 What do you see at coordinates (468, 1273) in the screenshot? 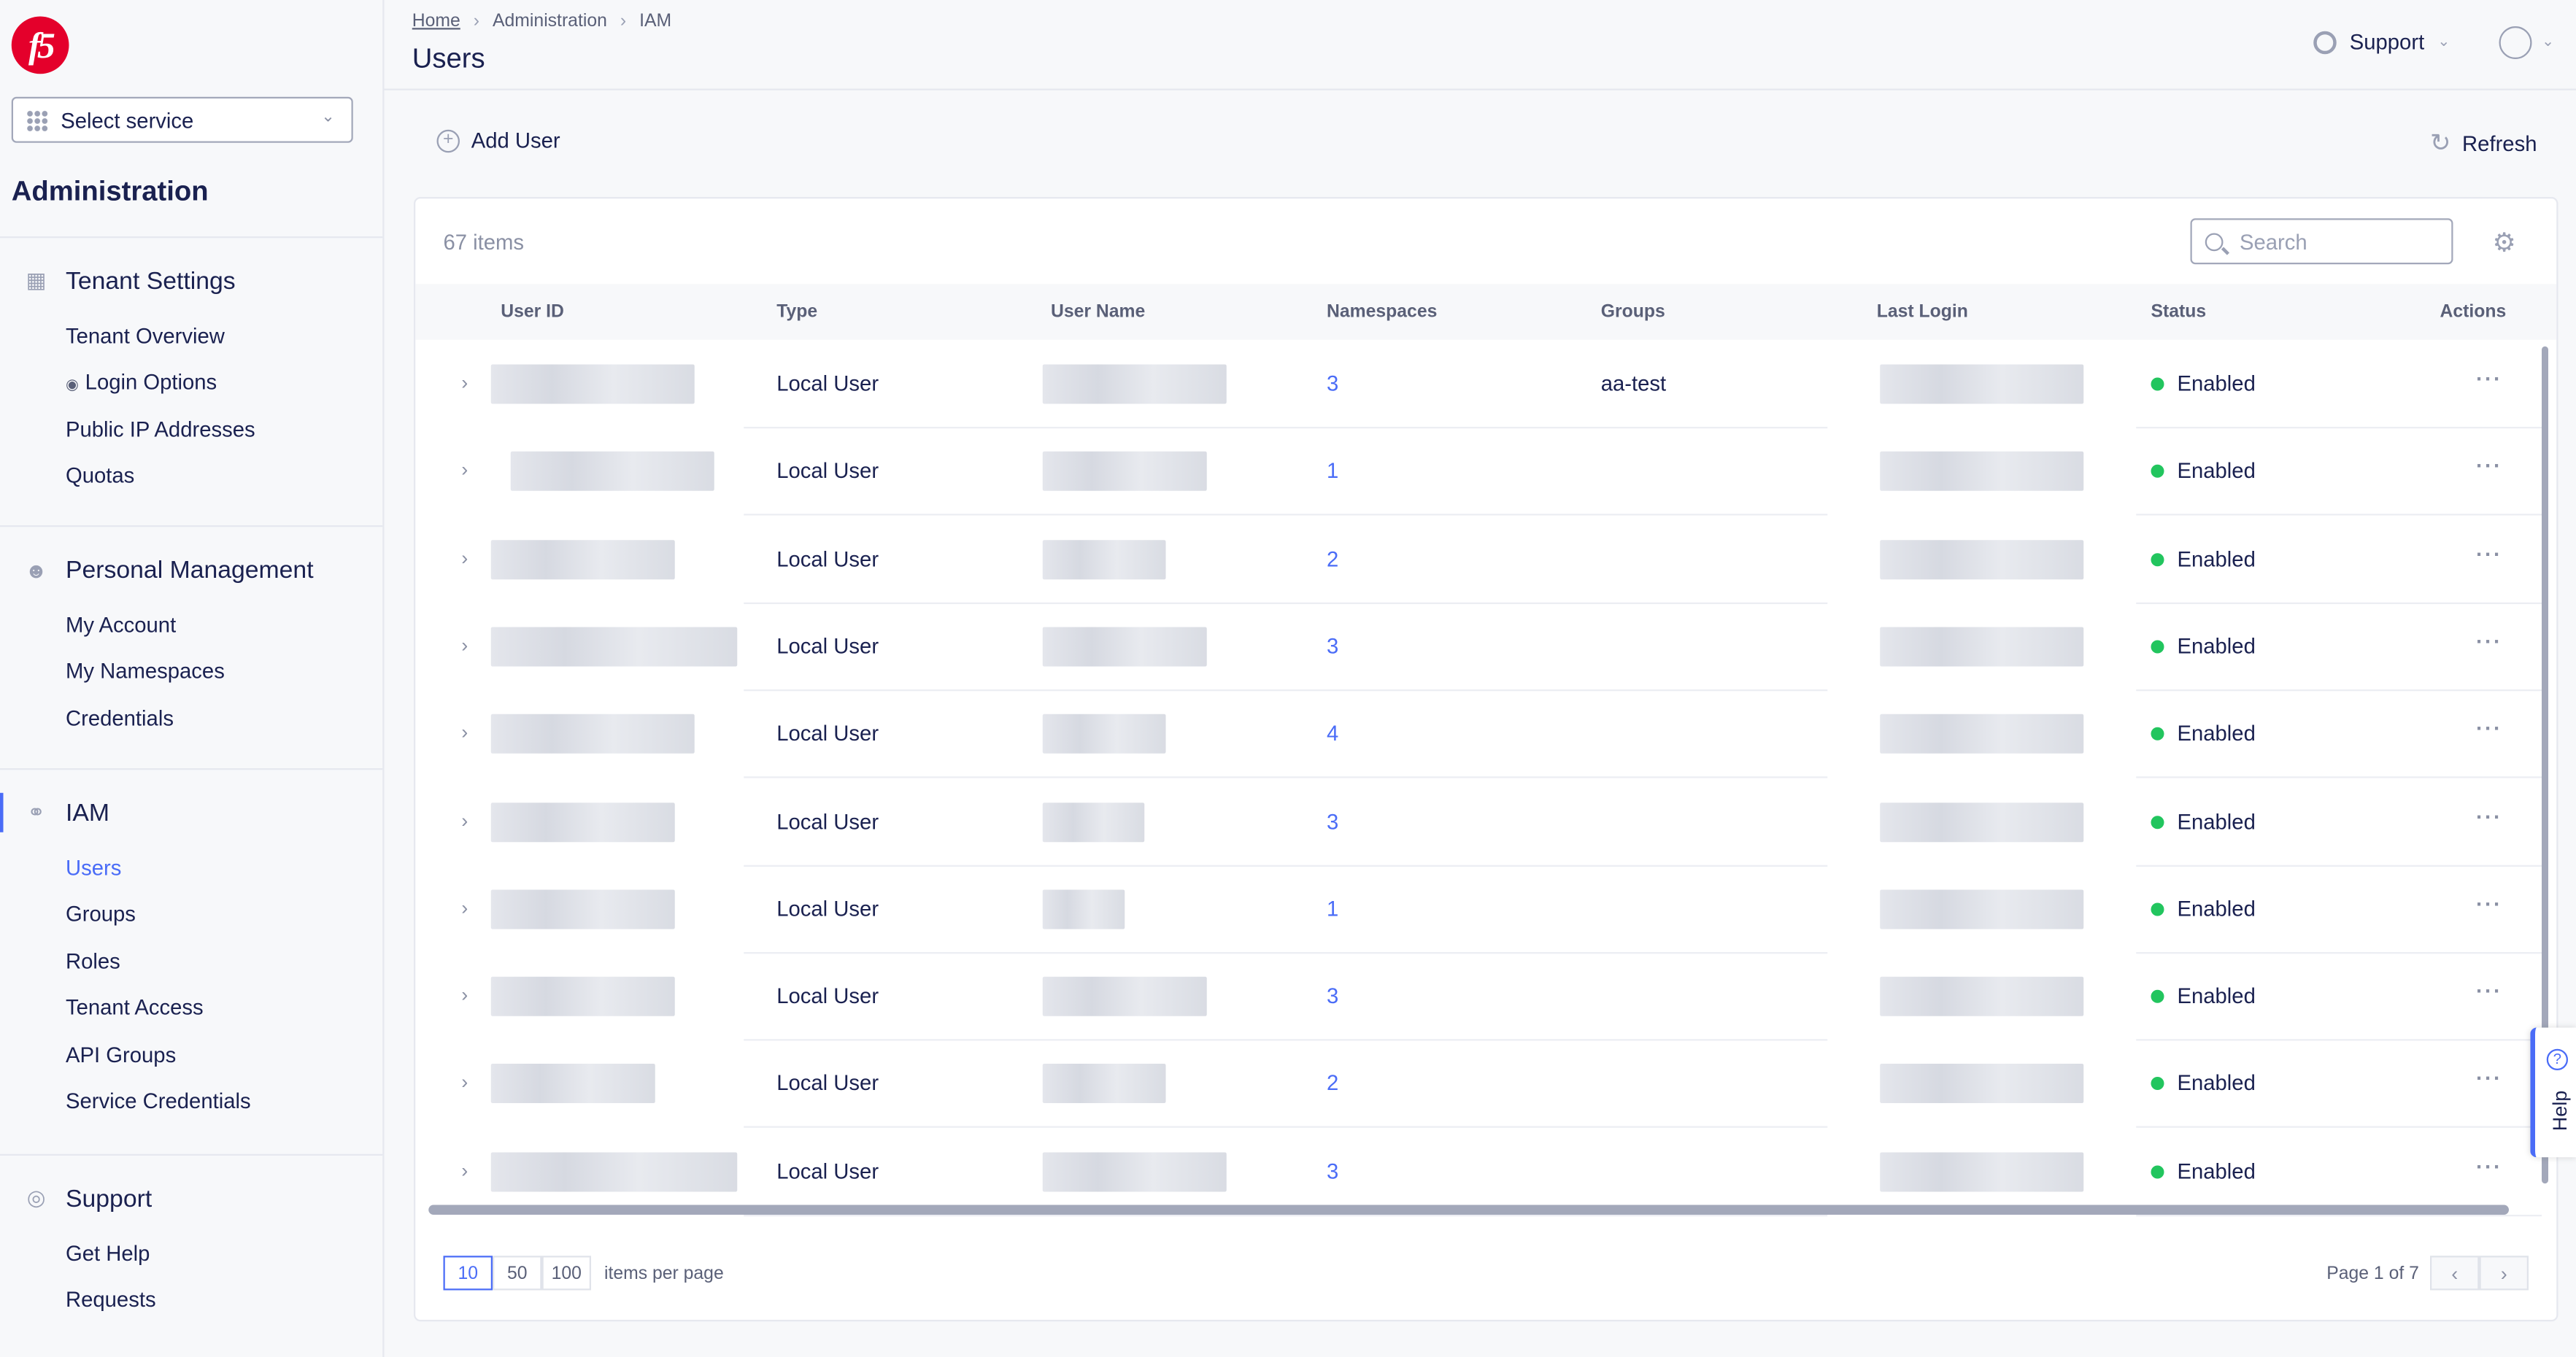
I see `page-size-10: 10` at bounding box center [468, 1273].